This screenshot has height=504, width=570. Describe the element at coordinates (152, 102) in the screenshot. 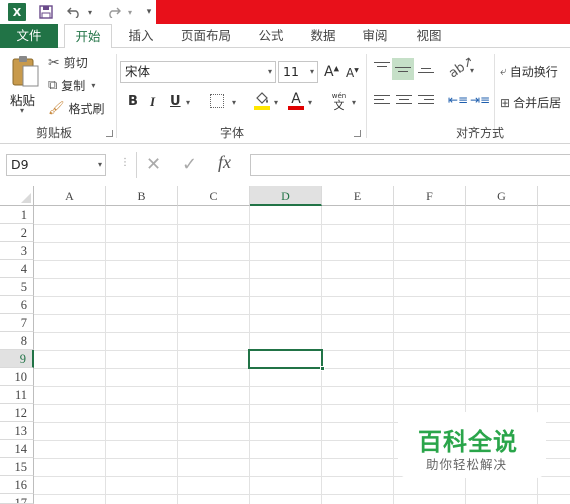

I see `italic-button: I` at that location.